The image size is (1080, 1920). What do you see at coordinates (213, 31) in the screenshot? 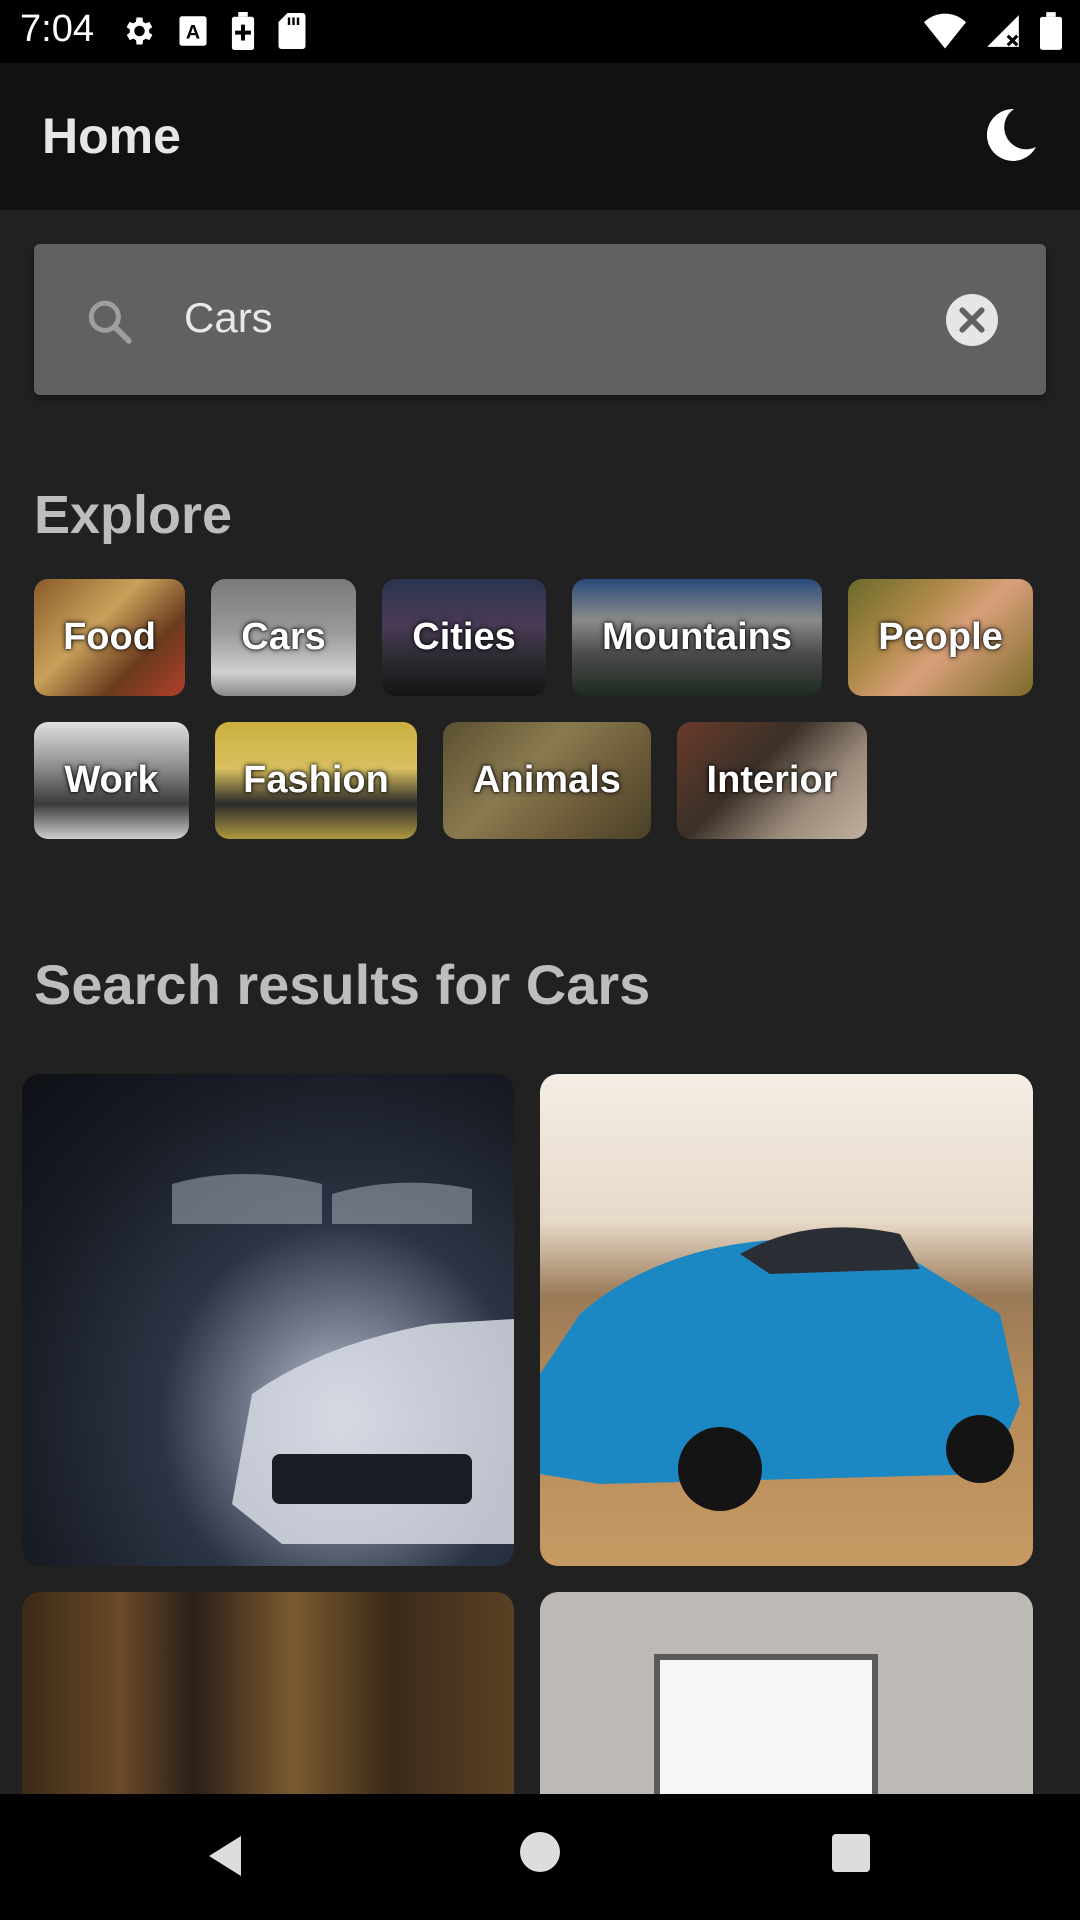
I see `status-icons-left: A` at bounding box center [213, 31].